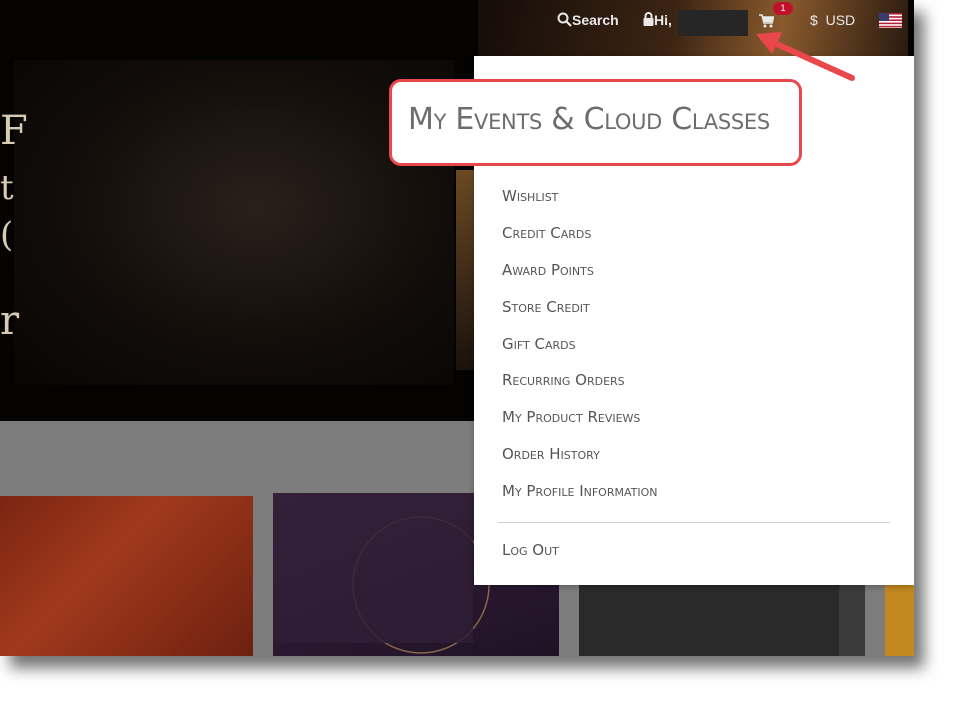 Image resolution: width=963 pixels, height=704 pixels. I want to click on hero-text-fragment: r, so click(10, 321).